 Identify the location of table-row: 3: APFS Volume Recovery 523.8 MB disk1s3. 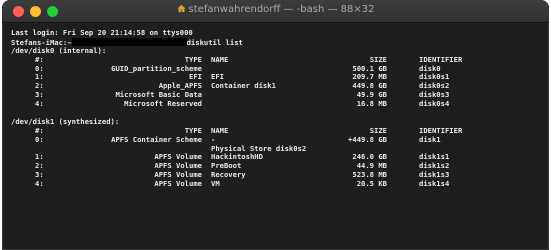
(280, 175).